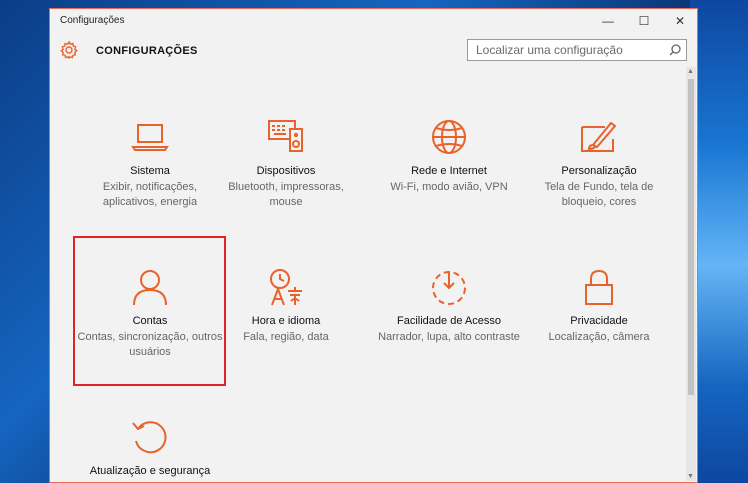 The width and height of the screenshot is (748, 483). I want to click on time-language-icon, so click(286, 287).